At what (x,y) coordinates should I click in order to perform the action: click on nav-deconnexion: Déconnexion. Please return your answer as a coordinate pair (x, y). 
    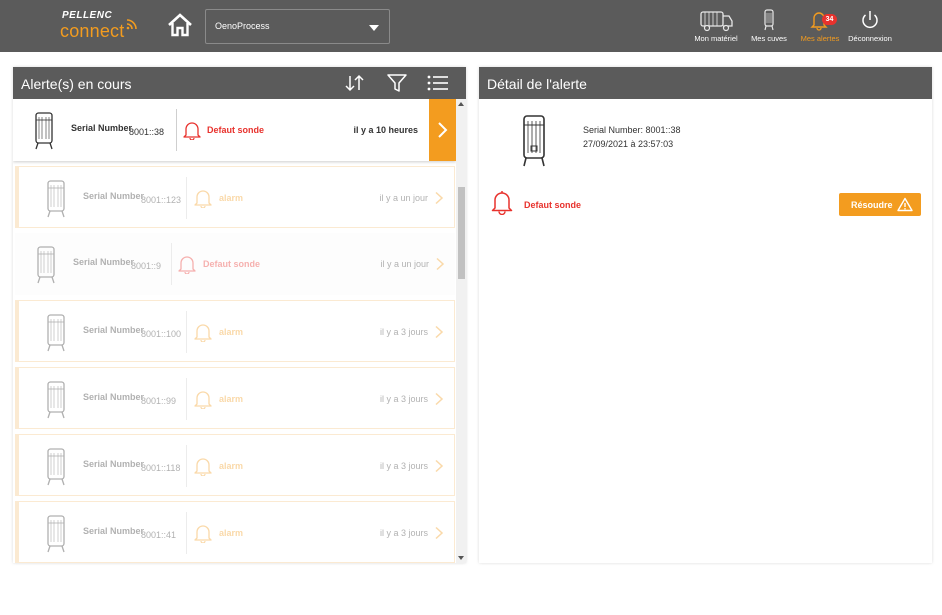
    Looking at the image, I should click on (870, 27).